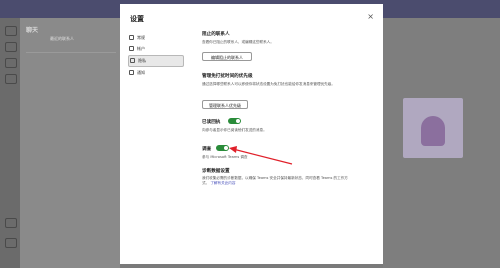 The width and height of the screenshot is (500, 268). I want to click on arrow-line, so click(262, 156).